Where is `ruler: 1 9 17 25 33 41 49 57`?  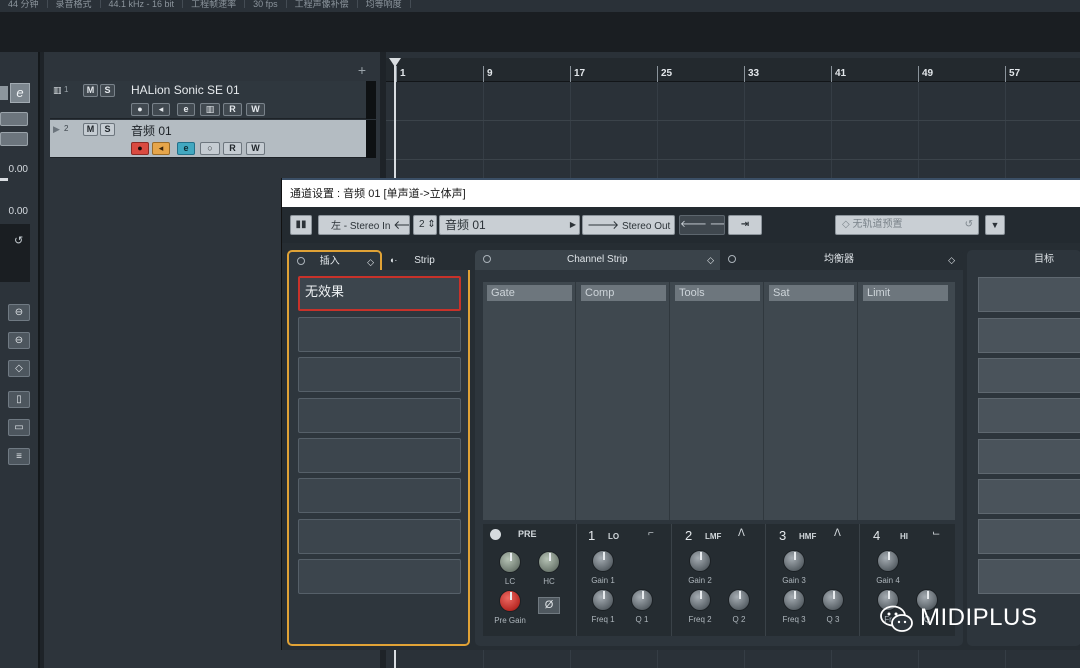 ruler: 1 9 17 25 33 41 49 57 is located at coordinates (733, 70).